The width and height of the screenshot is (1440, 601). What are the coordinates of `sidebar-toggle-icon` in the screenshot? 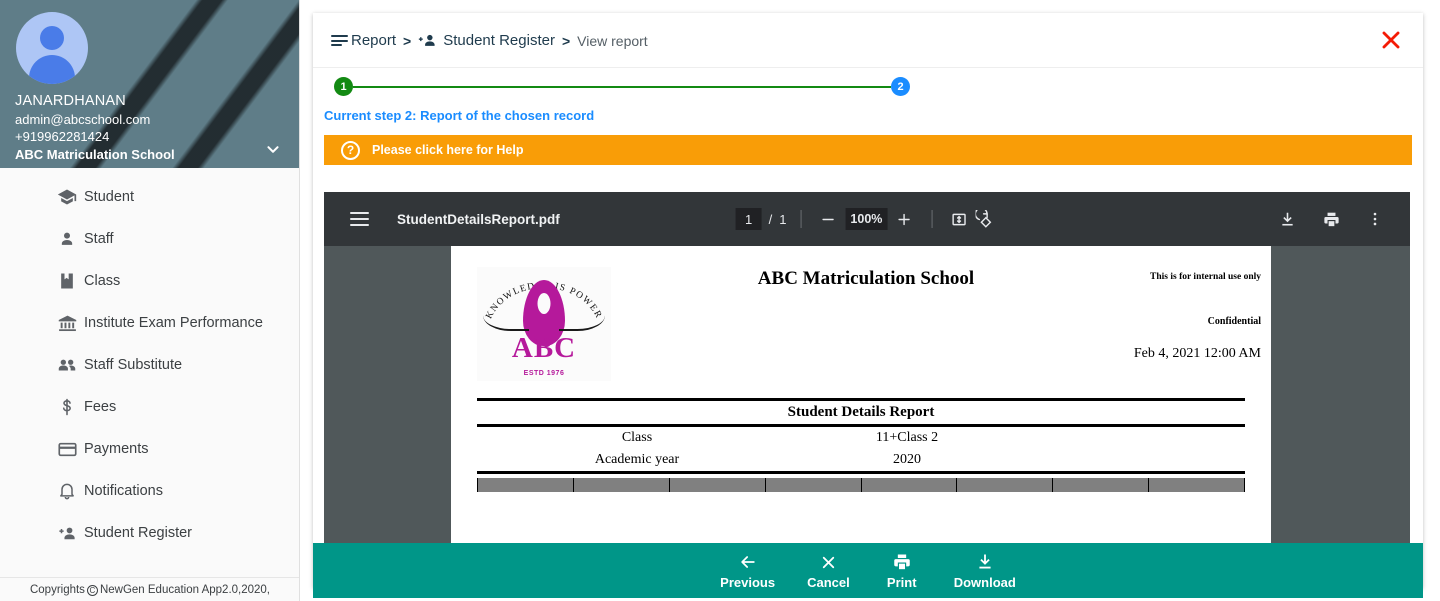 It's located at (359, 219).